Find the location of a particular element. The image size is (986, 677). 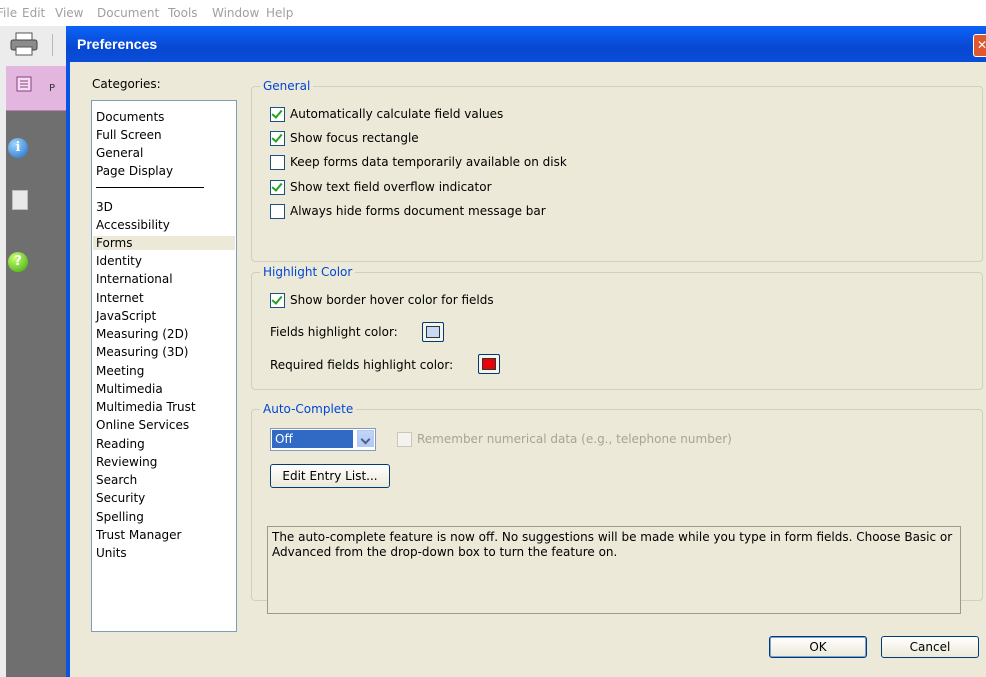

checkbox-focus-rectangle is located at coordinates (277, 138).